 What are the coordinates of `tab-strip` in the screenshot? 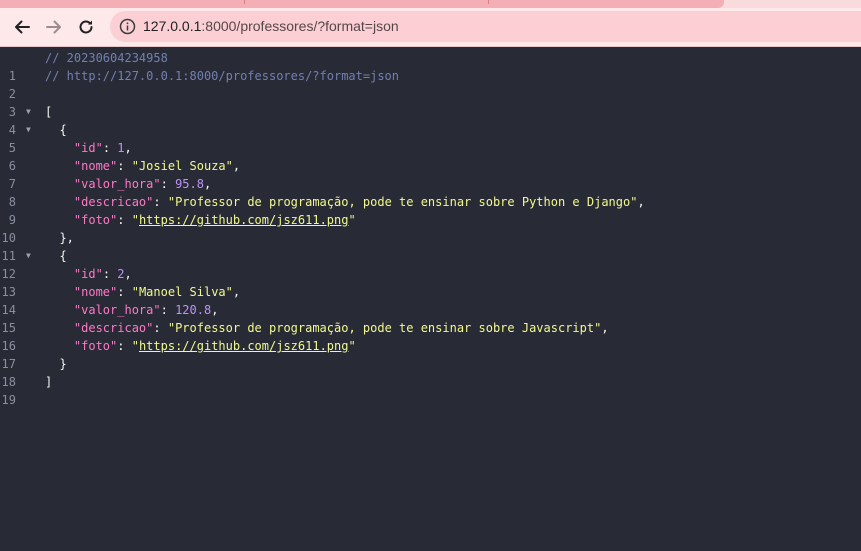 It's located at (430, 4).